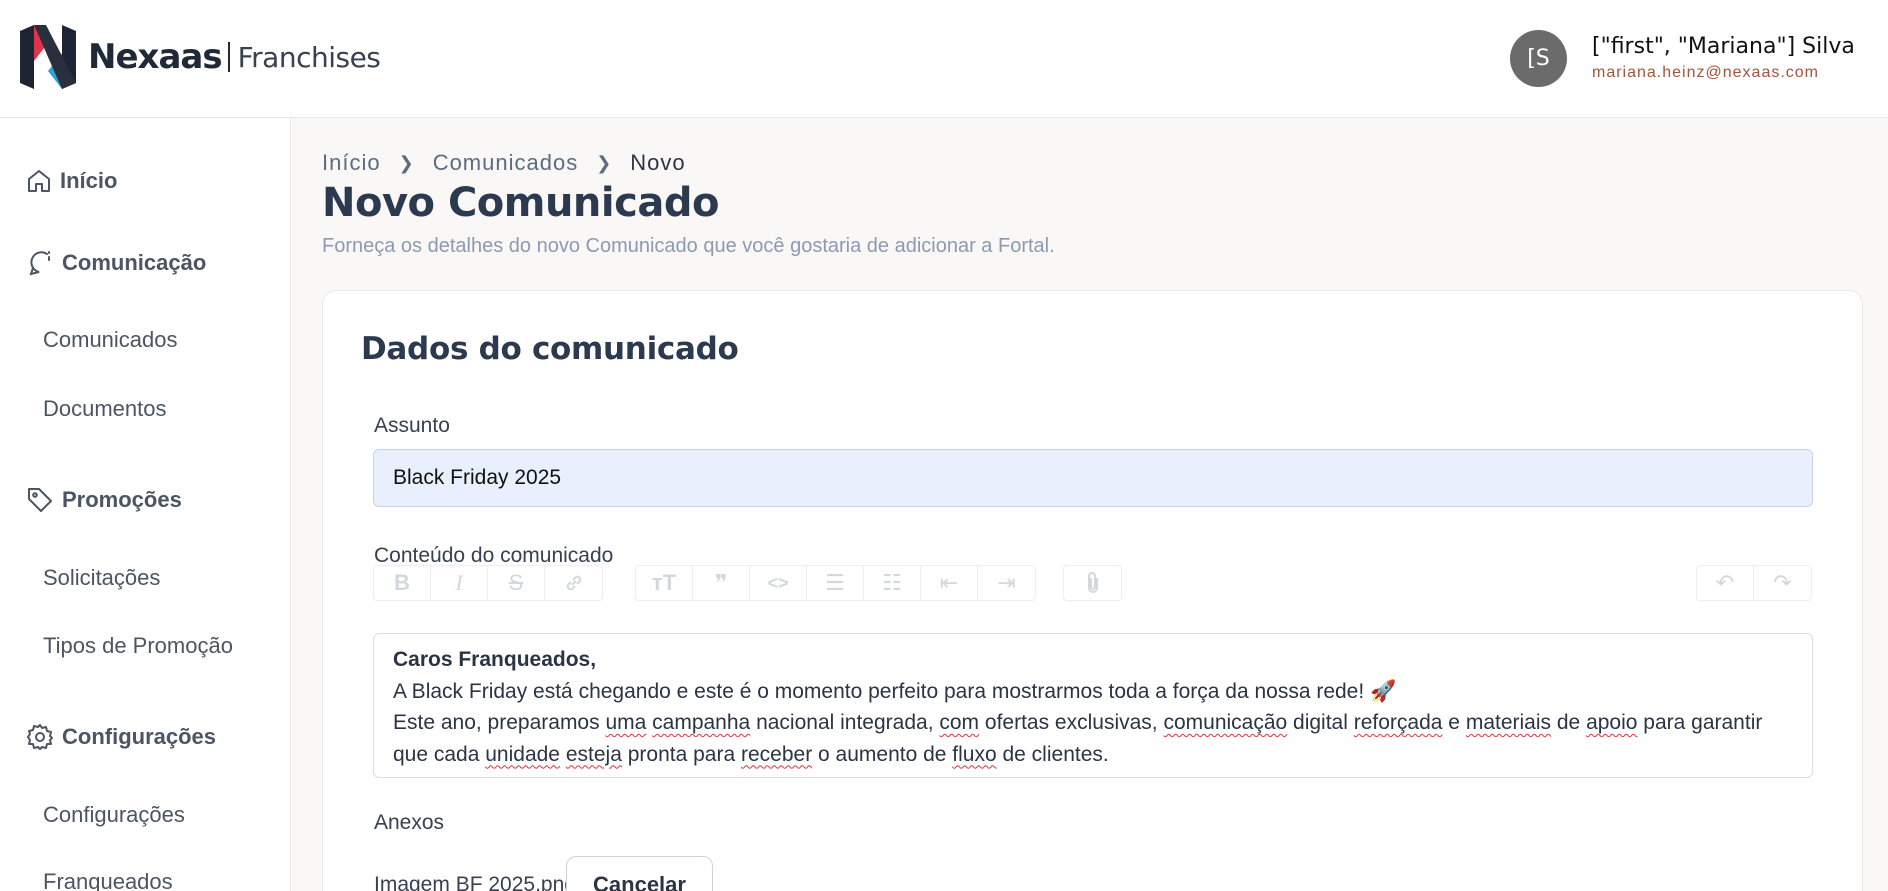  What do you see at coordinates (122, 499) in the screenshot?
I see `sidebar-item-label: Promoções` at bounding box center [122, 499].